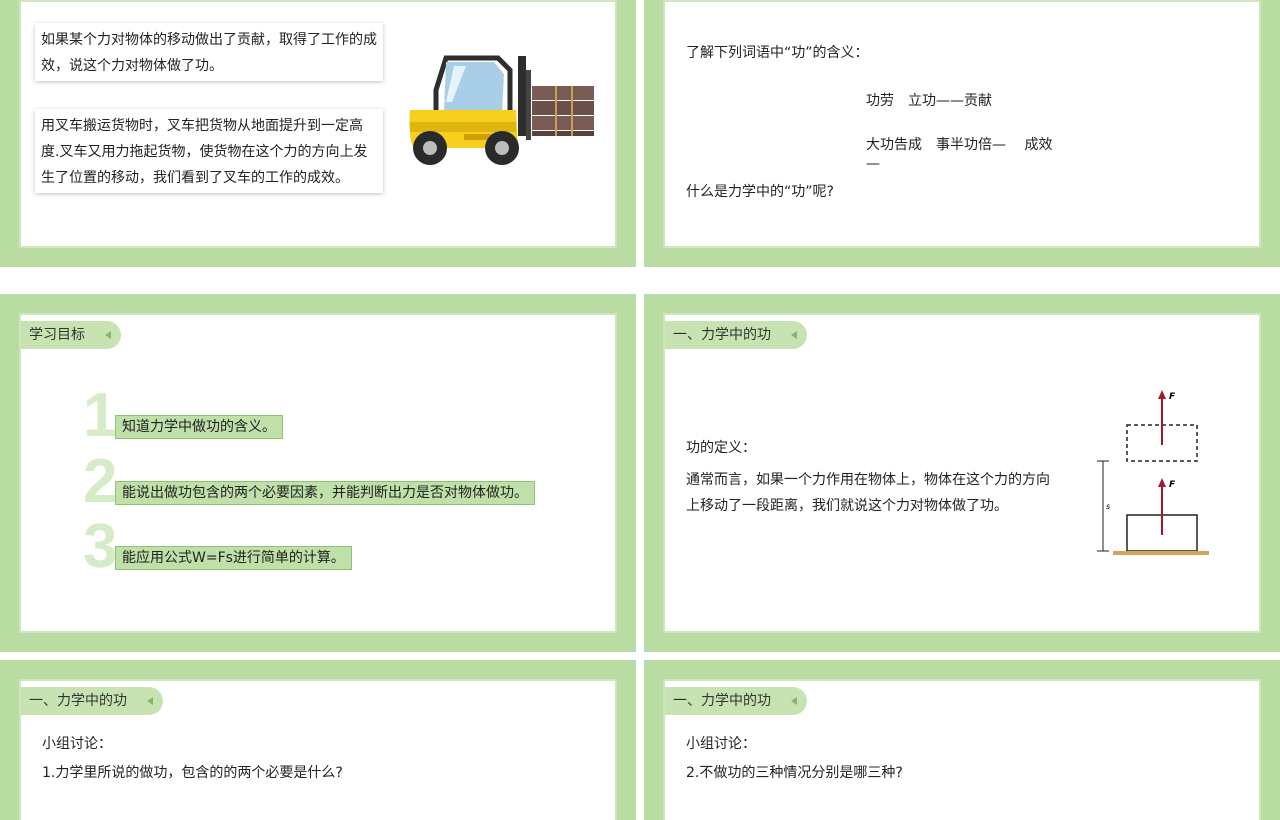 Image resolution: width=1280 pixels, height=820 pixels. What do you see at coordinates (873, 164) in the screenshot?
I see `word-line-2-tail: —` at bounding box center [873, 164].